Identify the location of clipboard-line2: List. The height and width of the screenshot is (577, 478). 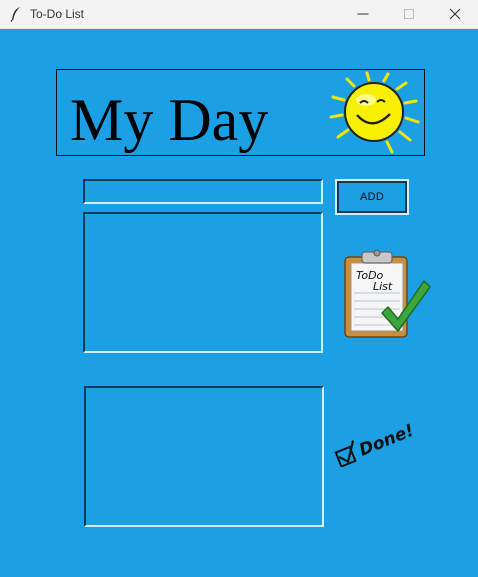
(383, 286).